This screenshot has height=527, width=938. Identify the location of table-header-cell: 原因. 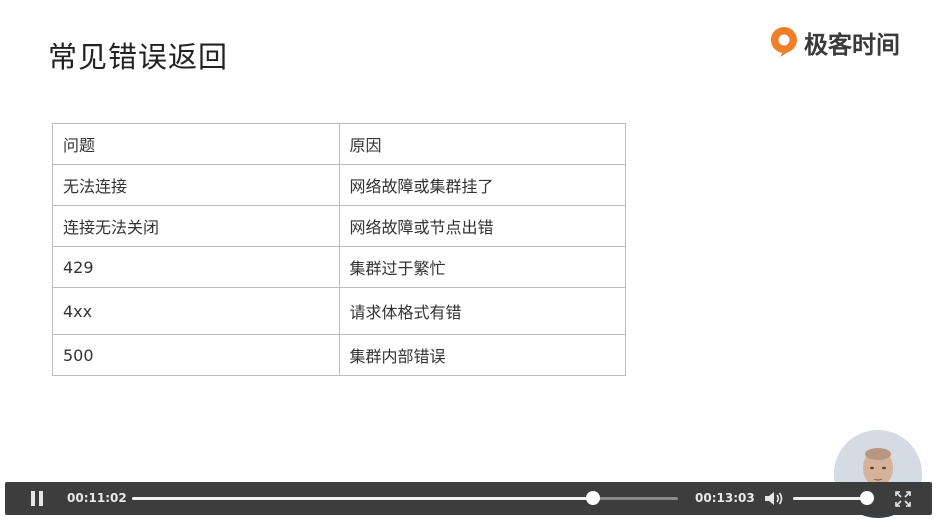
(482, 144).